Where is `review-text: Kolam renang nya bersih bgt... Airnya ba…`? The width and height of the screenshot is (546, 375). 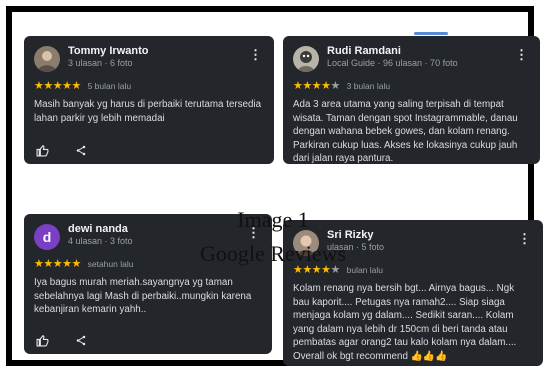
review-text: Kolam renang nya bersih bgt... Airnya ba… is located at coordinates (405, 322).